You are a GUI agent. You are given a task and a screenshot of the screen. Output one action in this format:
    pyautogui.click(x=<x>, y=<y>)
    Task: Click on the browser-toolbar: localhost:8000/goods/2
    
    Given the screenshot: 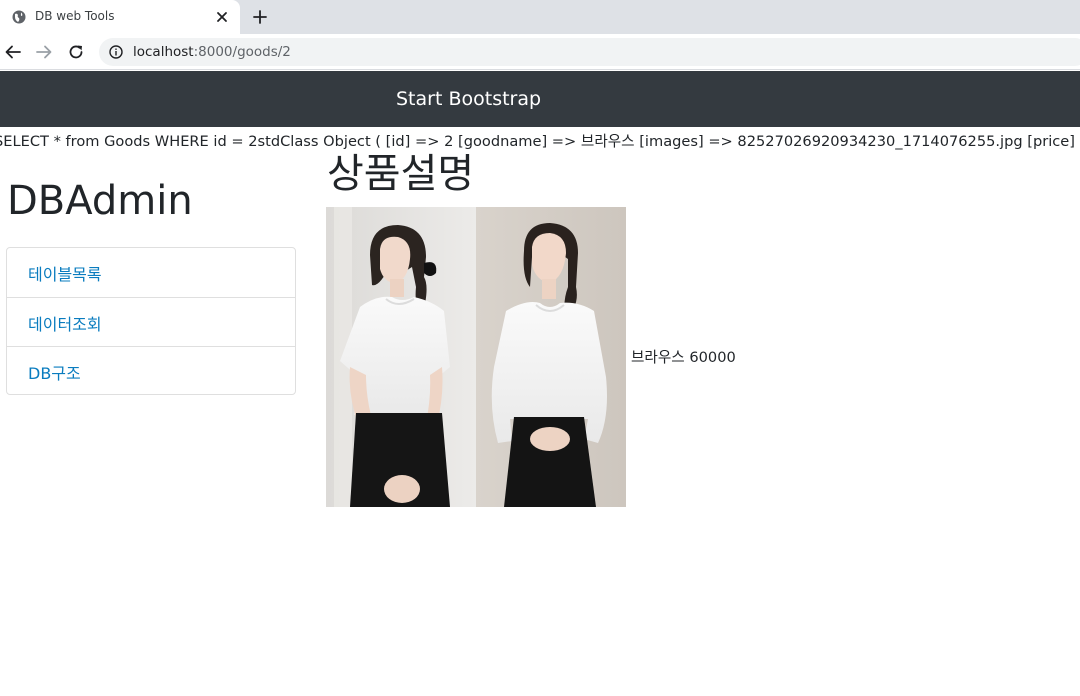 What is the action you would take?
    pyautogui.click(x=540, y=52)
    